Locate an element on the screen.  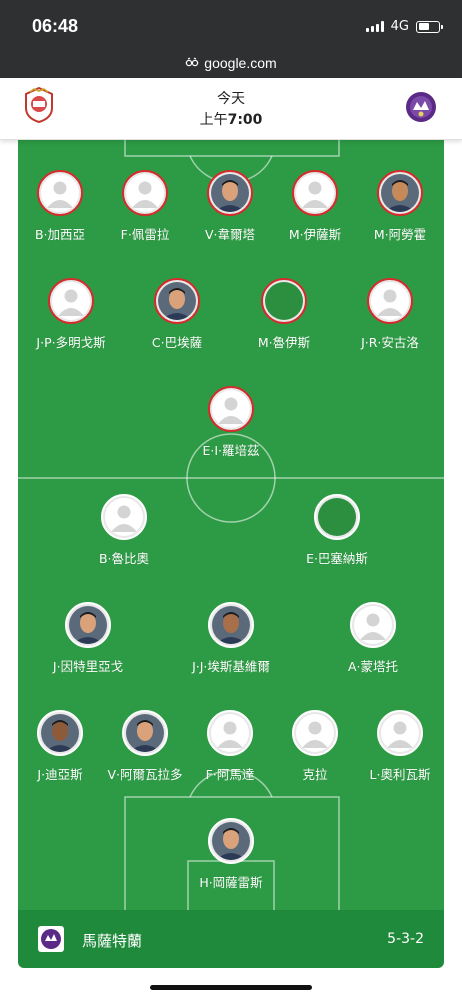
away-player: A·蒙塔托 is located at coordinates (373, 638).